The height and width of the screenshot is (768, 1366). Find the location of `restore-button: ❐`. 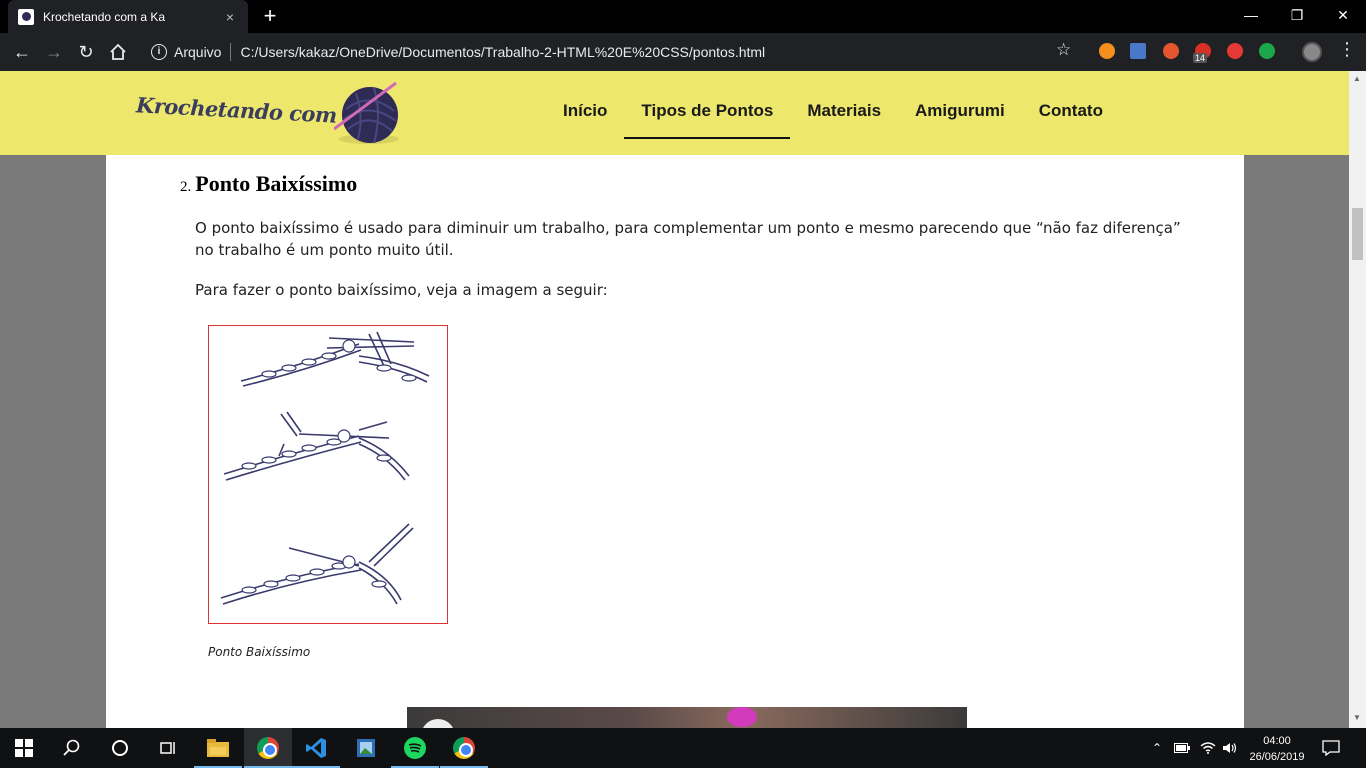

restore-button: ❐ is located at coordinates (1297, 16).